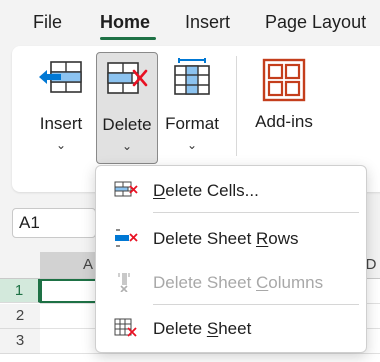  I want to click on insert-cells-icon, so click(61, 80).